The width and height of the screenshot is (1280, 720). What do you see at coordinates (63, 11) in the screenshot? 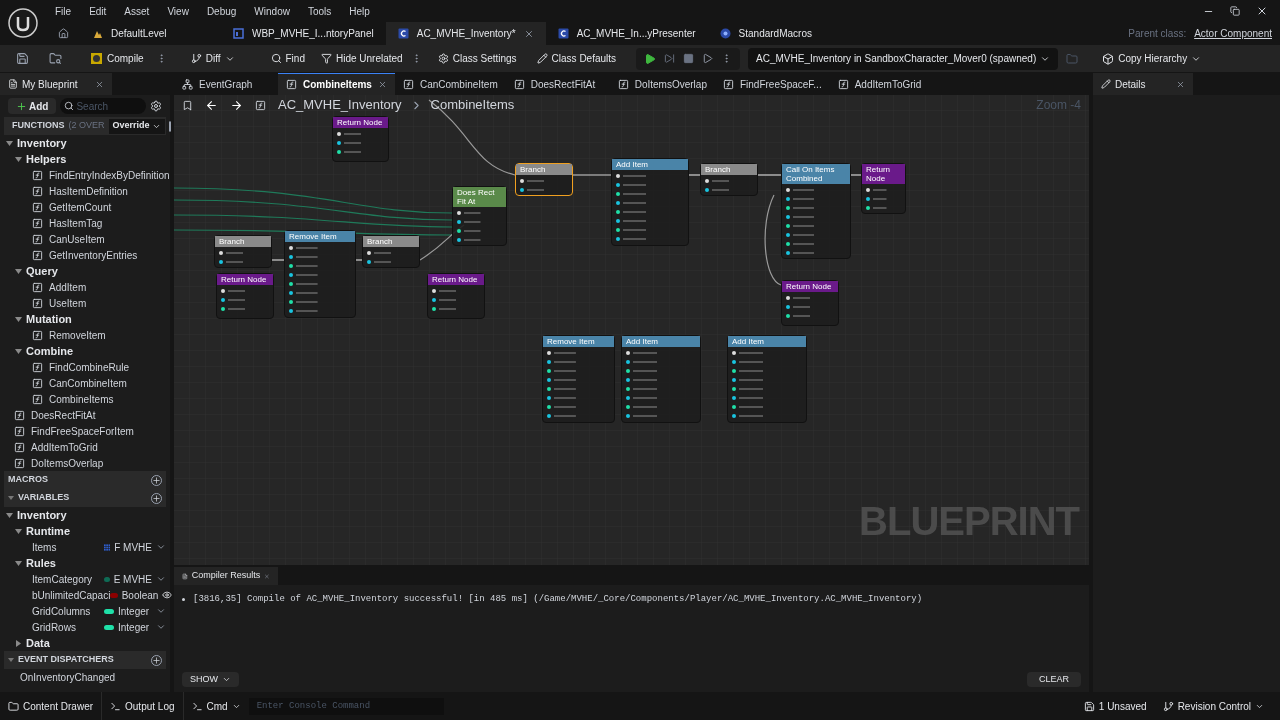
I see `menu-item: File` at bounding box center [63, 11].